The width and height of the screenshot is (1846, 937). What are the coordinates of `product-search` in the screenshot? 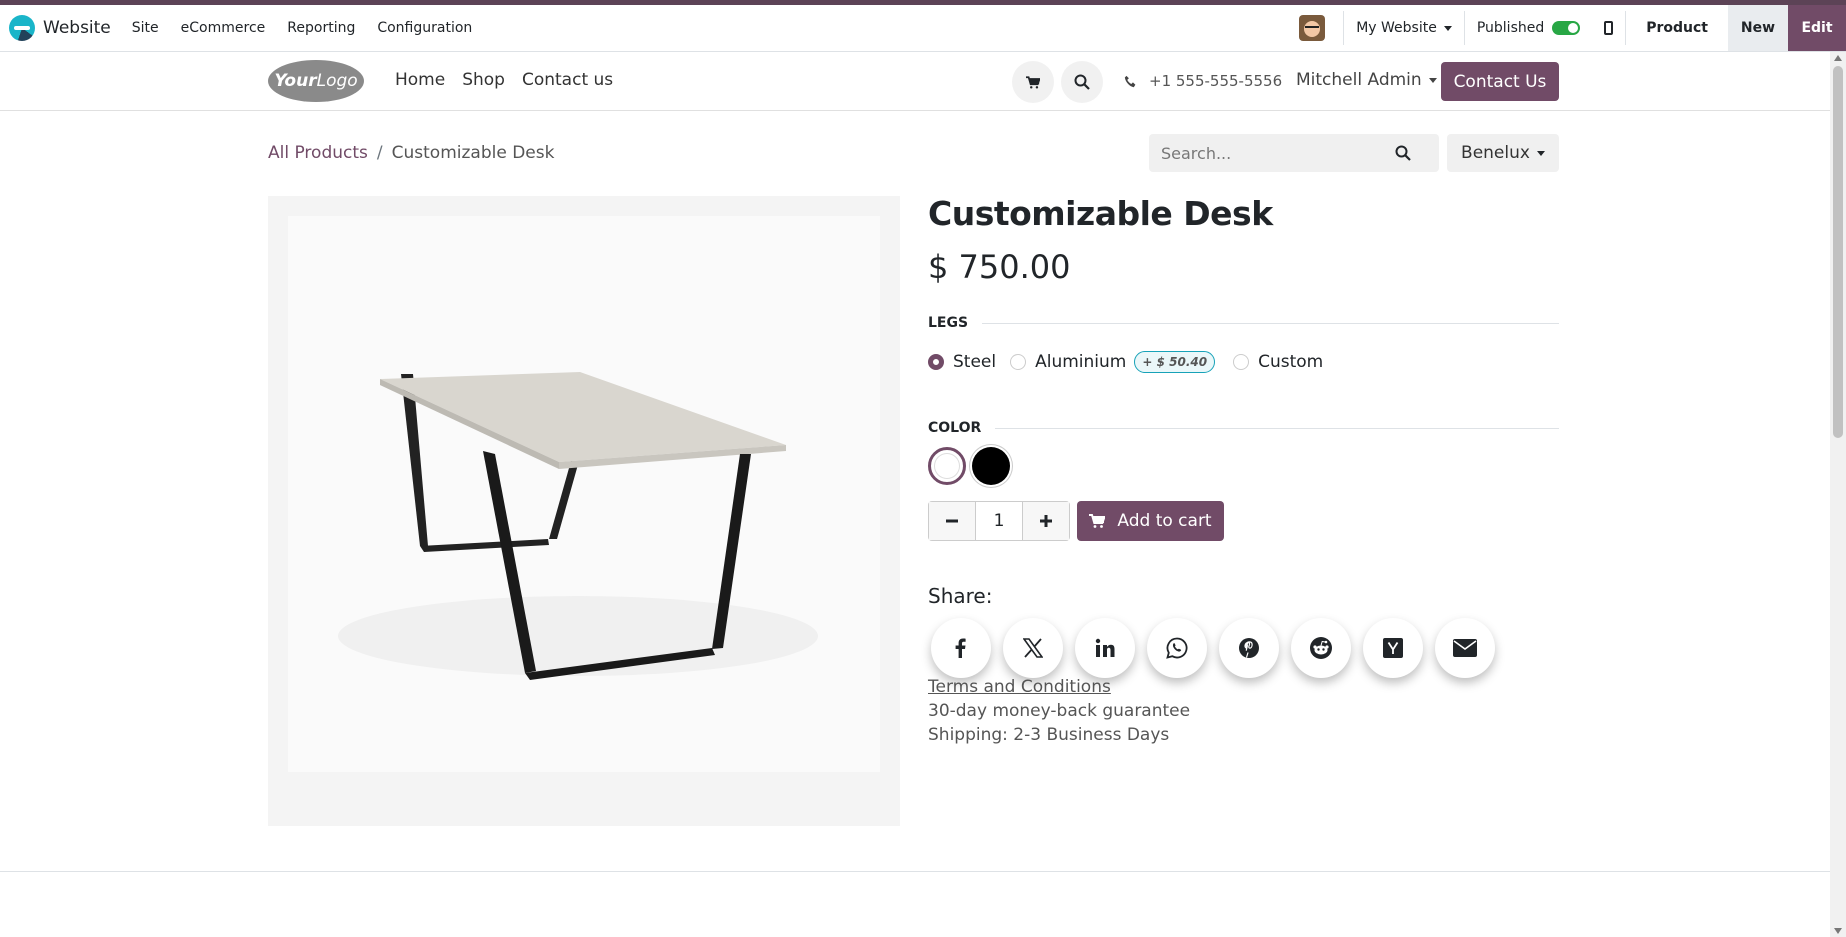 It's located at (1294, 153).